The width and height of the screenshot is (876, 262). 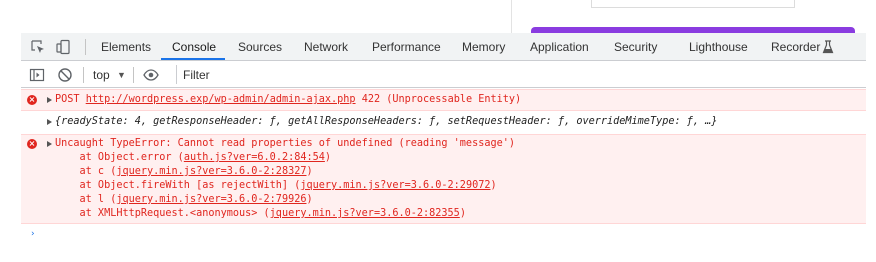 What do you see at coordinates (151, 75) in the screenshot?
I see `eye-icon` at bounding box center [151, 75].